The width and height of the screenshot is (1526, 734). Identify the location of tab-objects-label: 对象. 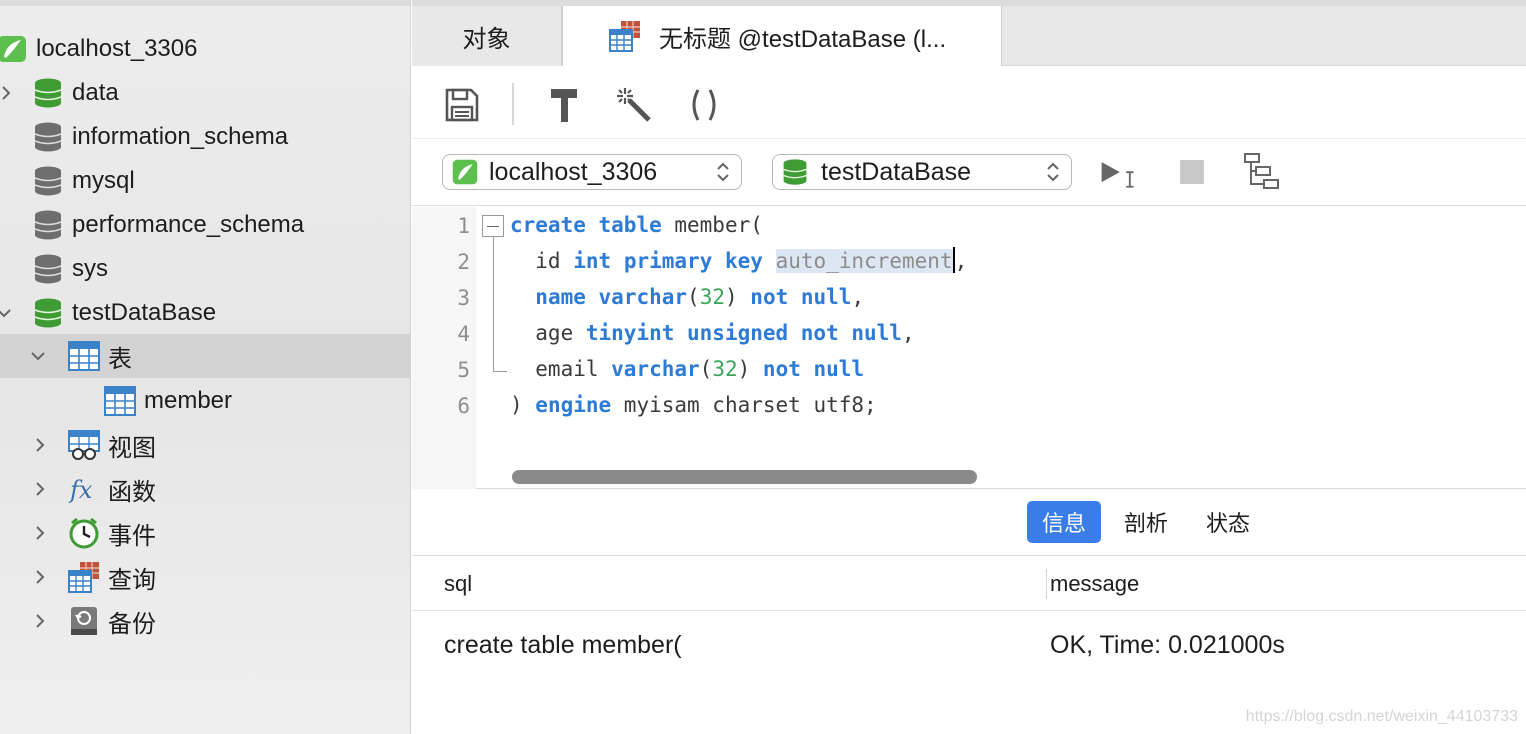
(486, 39).